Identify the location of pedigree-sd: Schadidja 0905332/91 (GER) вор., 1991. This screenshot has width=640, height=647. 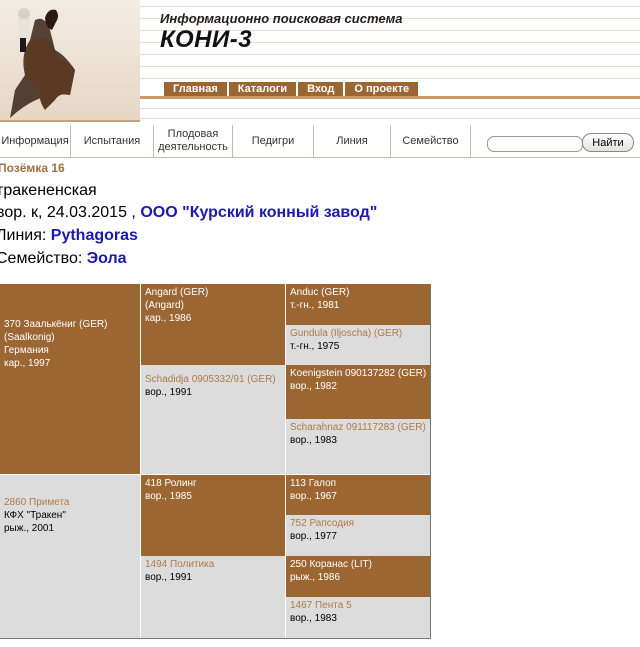
(212, 419).